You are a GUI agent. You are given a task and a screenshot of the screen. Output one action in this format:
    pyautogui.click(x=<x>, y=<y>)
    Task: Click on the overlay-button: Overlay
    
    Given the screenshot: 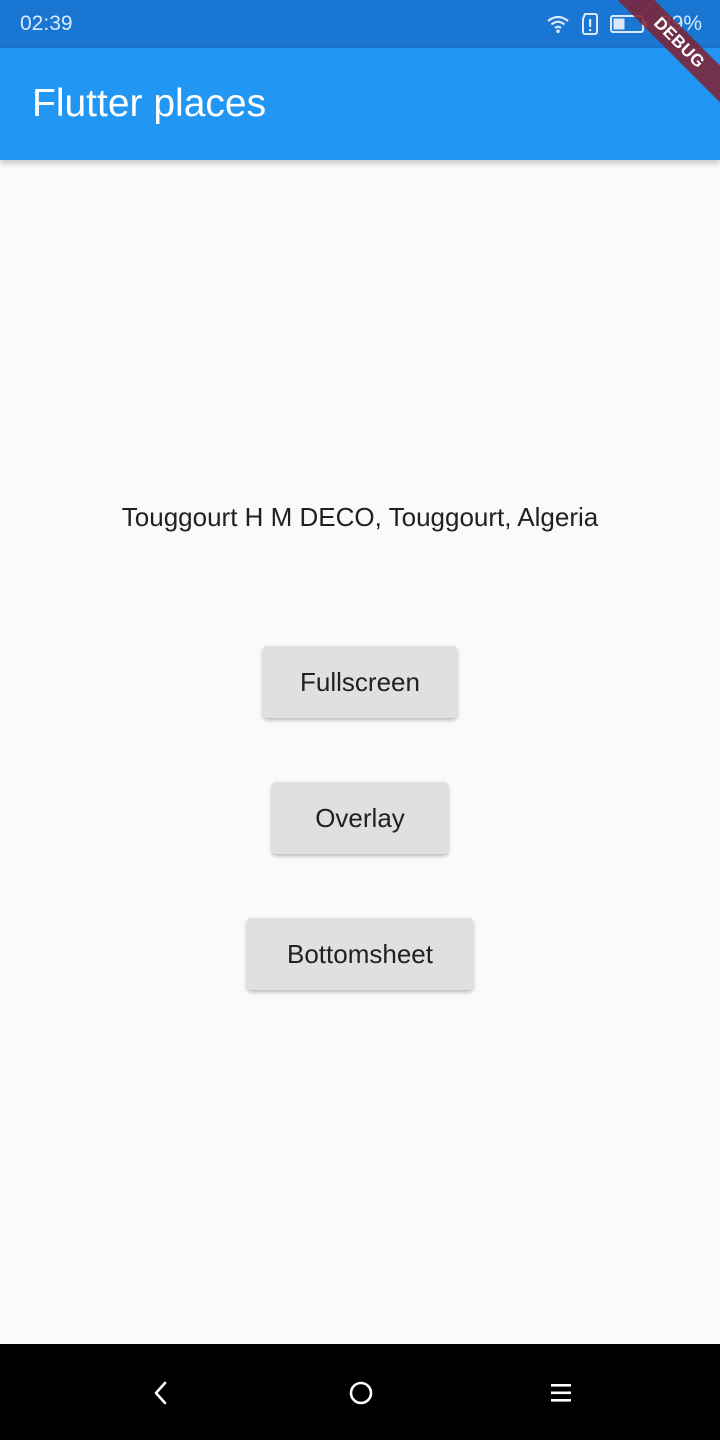 What is the action you would take?
    pyautogui.click(x=360, y=818)
    